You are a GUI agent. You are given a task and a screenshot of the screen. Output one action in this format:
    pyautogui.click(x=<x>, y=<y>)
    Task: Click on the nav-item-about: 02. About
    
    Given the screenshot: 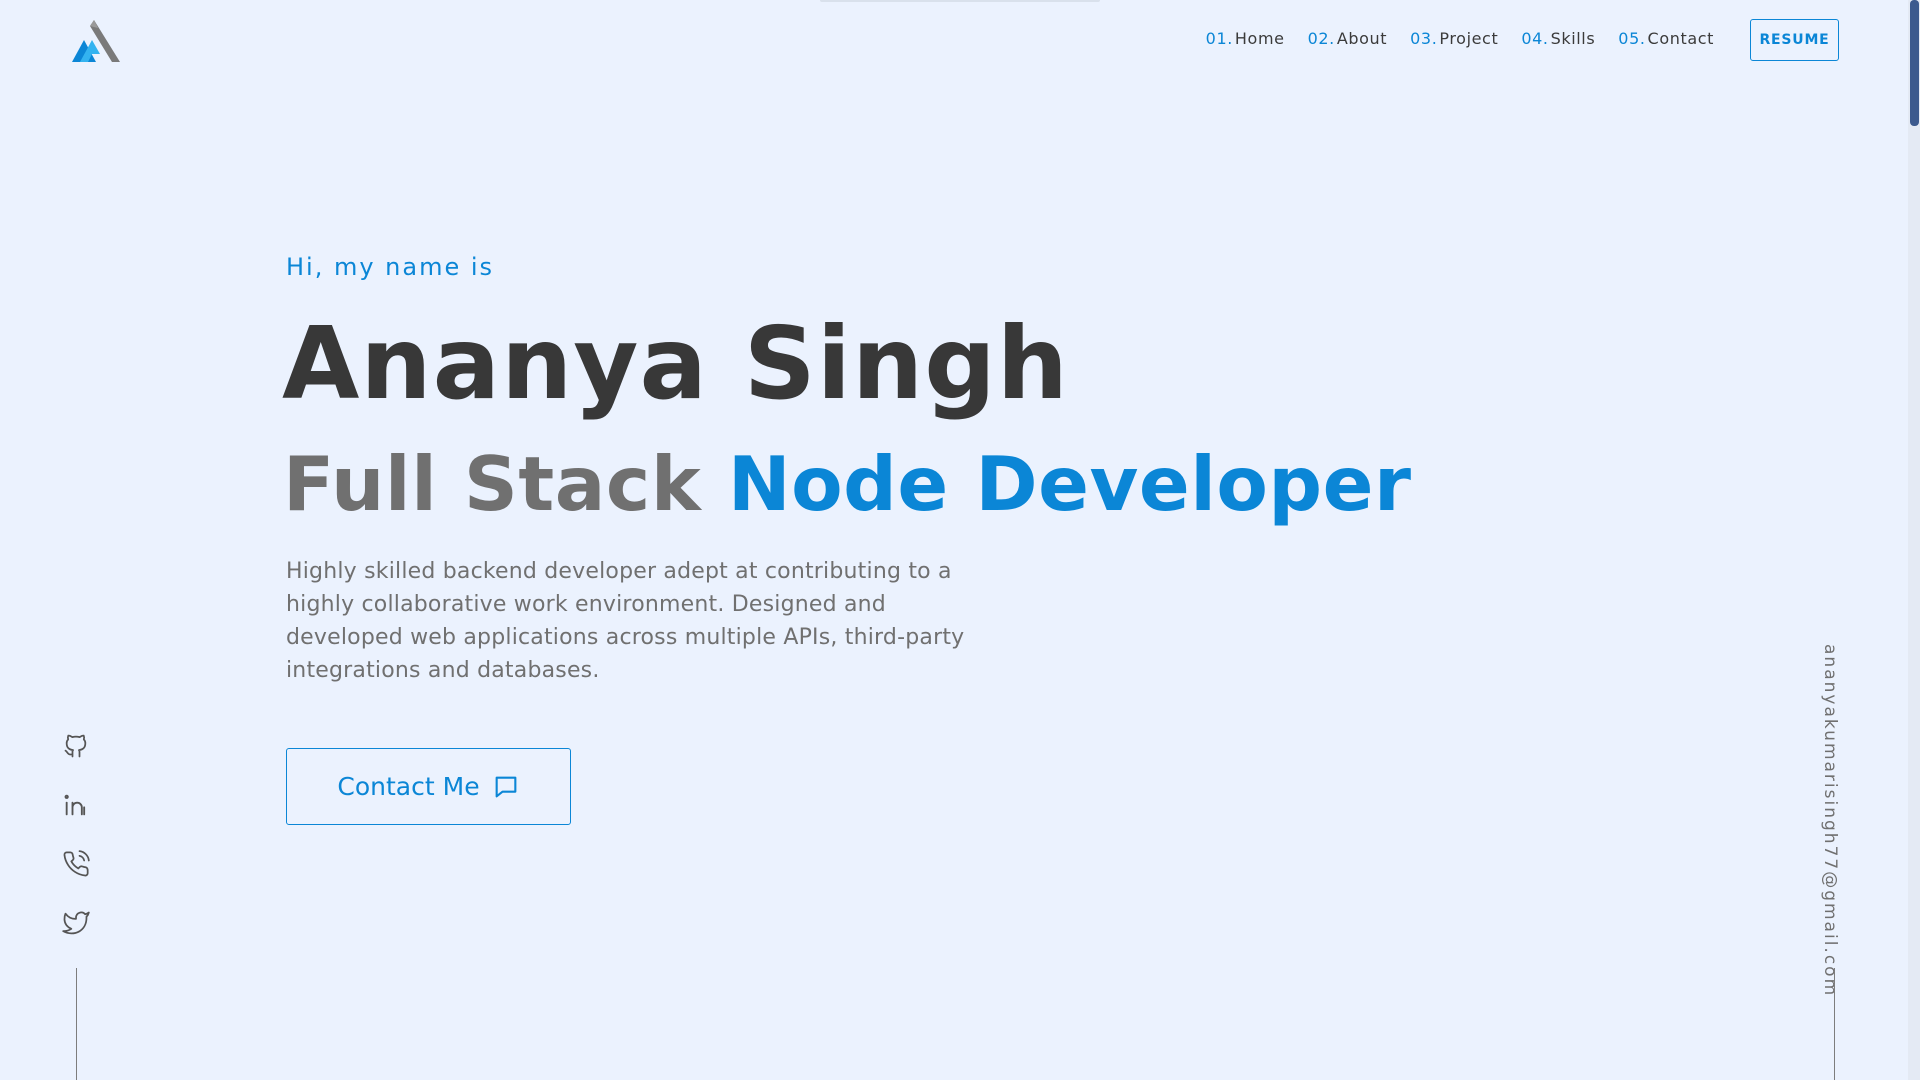 What is the action you would take?
    pyautogui.click(x=1348, y=38)
    